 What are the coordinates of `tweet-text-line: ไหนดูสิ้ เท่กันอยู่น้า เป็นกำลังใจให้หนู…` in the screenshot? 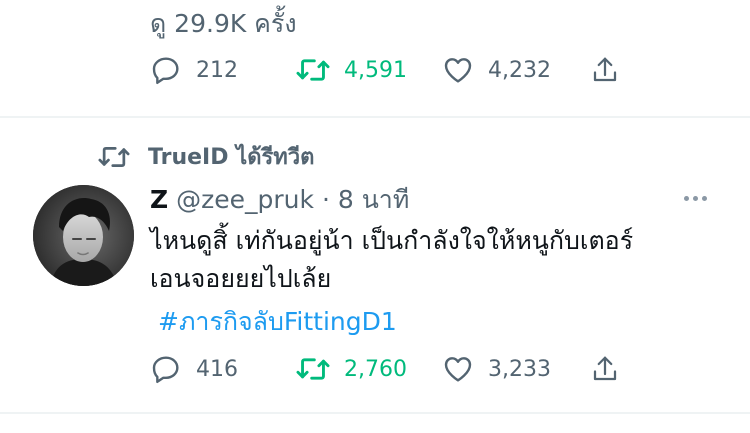 It's located at (392, 240).